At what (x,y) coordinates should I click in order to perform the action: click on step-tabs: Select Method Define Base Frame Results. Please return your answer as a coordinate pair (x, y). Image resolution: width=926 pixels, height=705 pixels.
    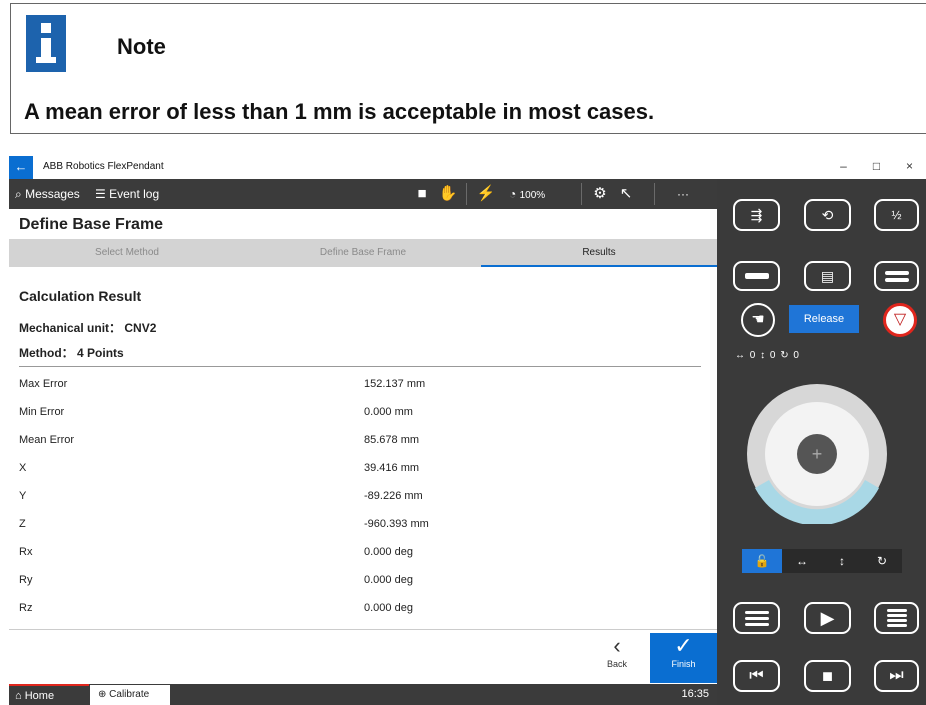
    Looking at the image, I should click on (363, 253).